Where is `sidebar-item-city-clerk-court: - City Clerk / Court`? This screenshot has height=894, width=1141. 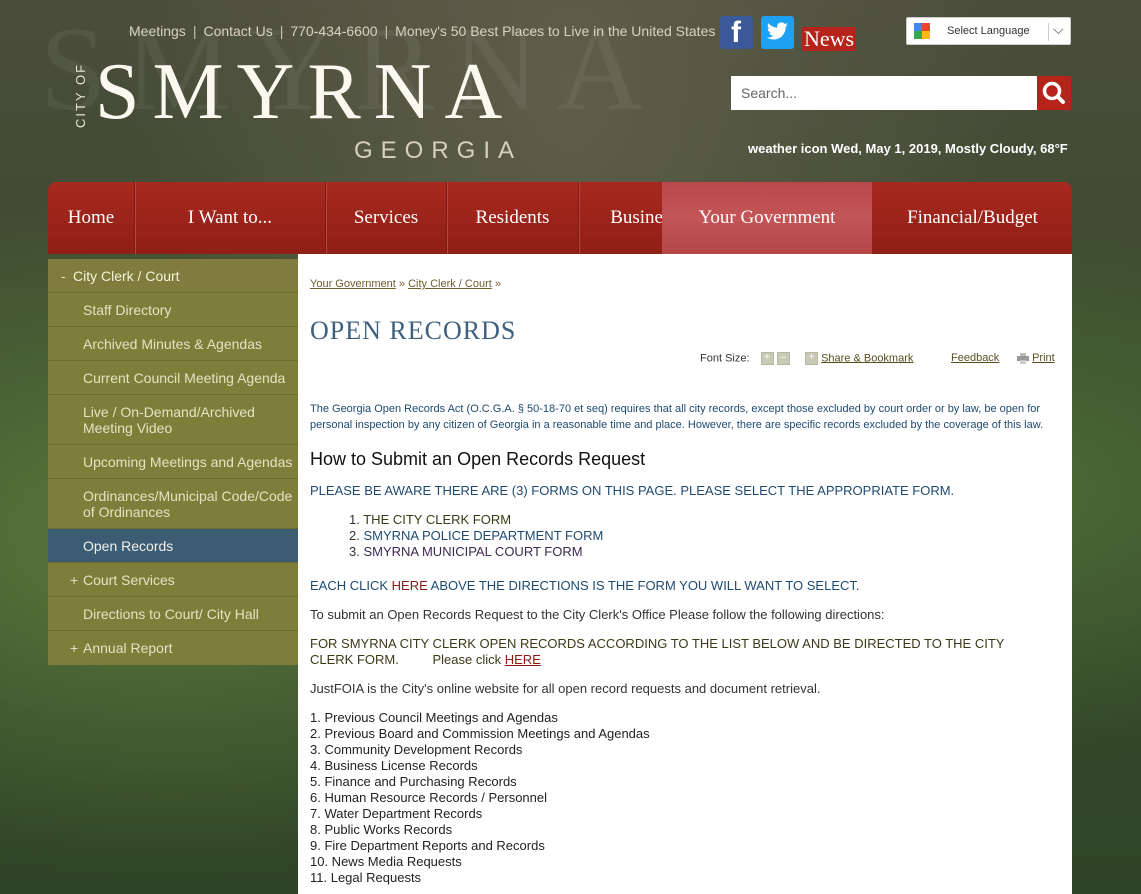
sidebar-item-city-clerk-court: - City Clerk / Court is located at coordinates (173, 276).